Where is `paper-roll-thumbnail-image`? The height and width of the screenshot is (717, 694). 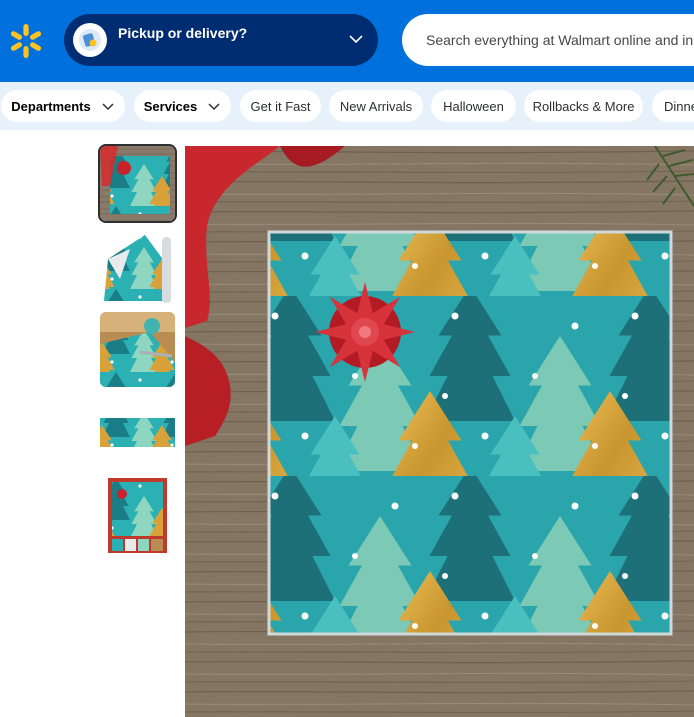
paper-roll-thumbnail-image is located at coordinates (137, 266).